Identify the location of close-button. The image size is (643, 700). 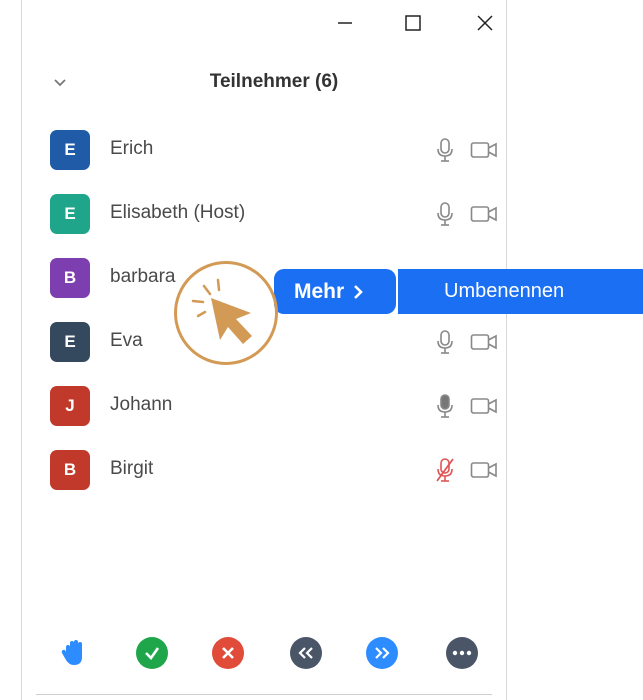
(485, 23).